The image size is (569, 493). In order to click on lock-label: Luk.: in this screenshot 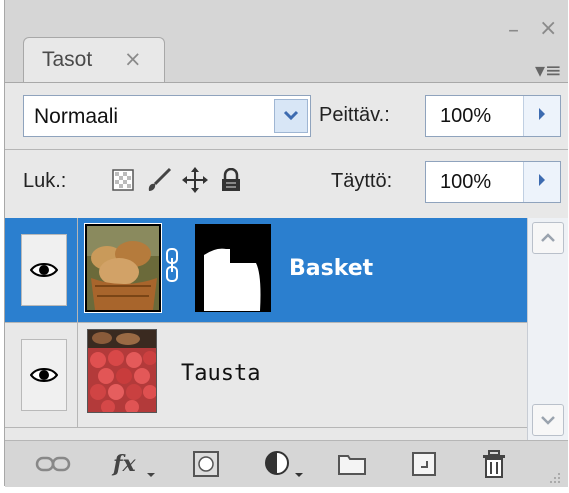, I will do `click(45, 181)`.